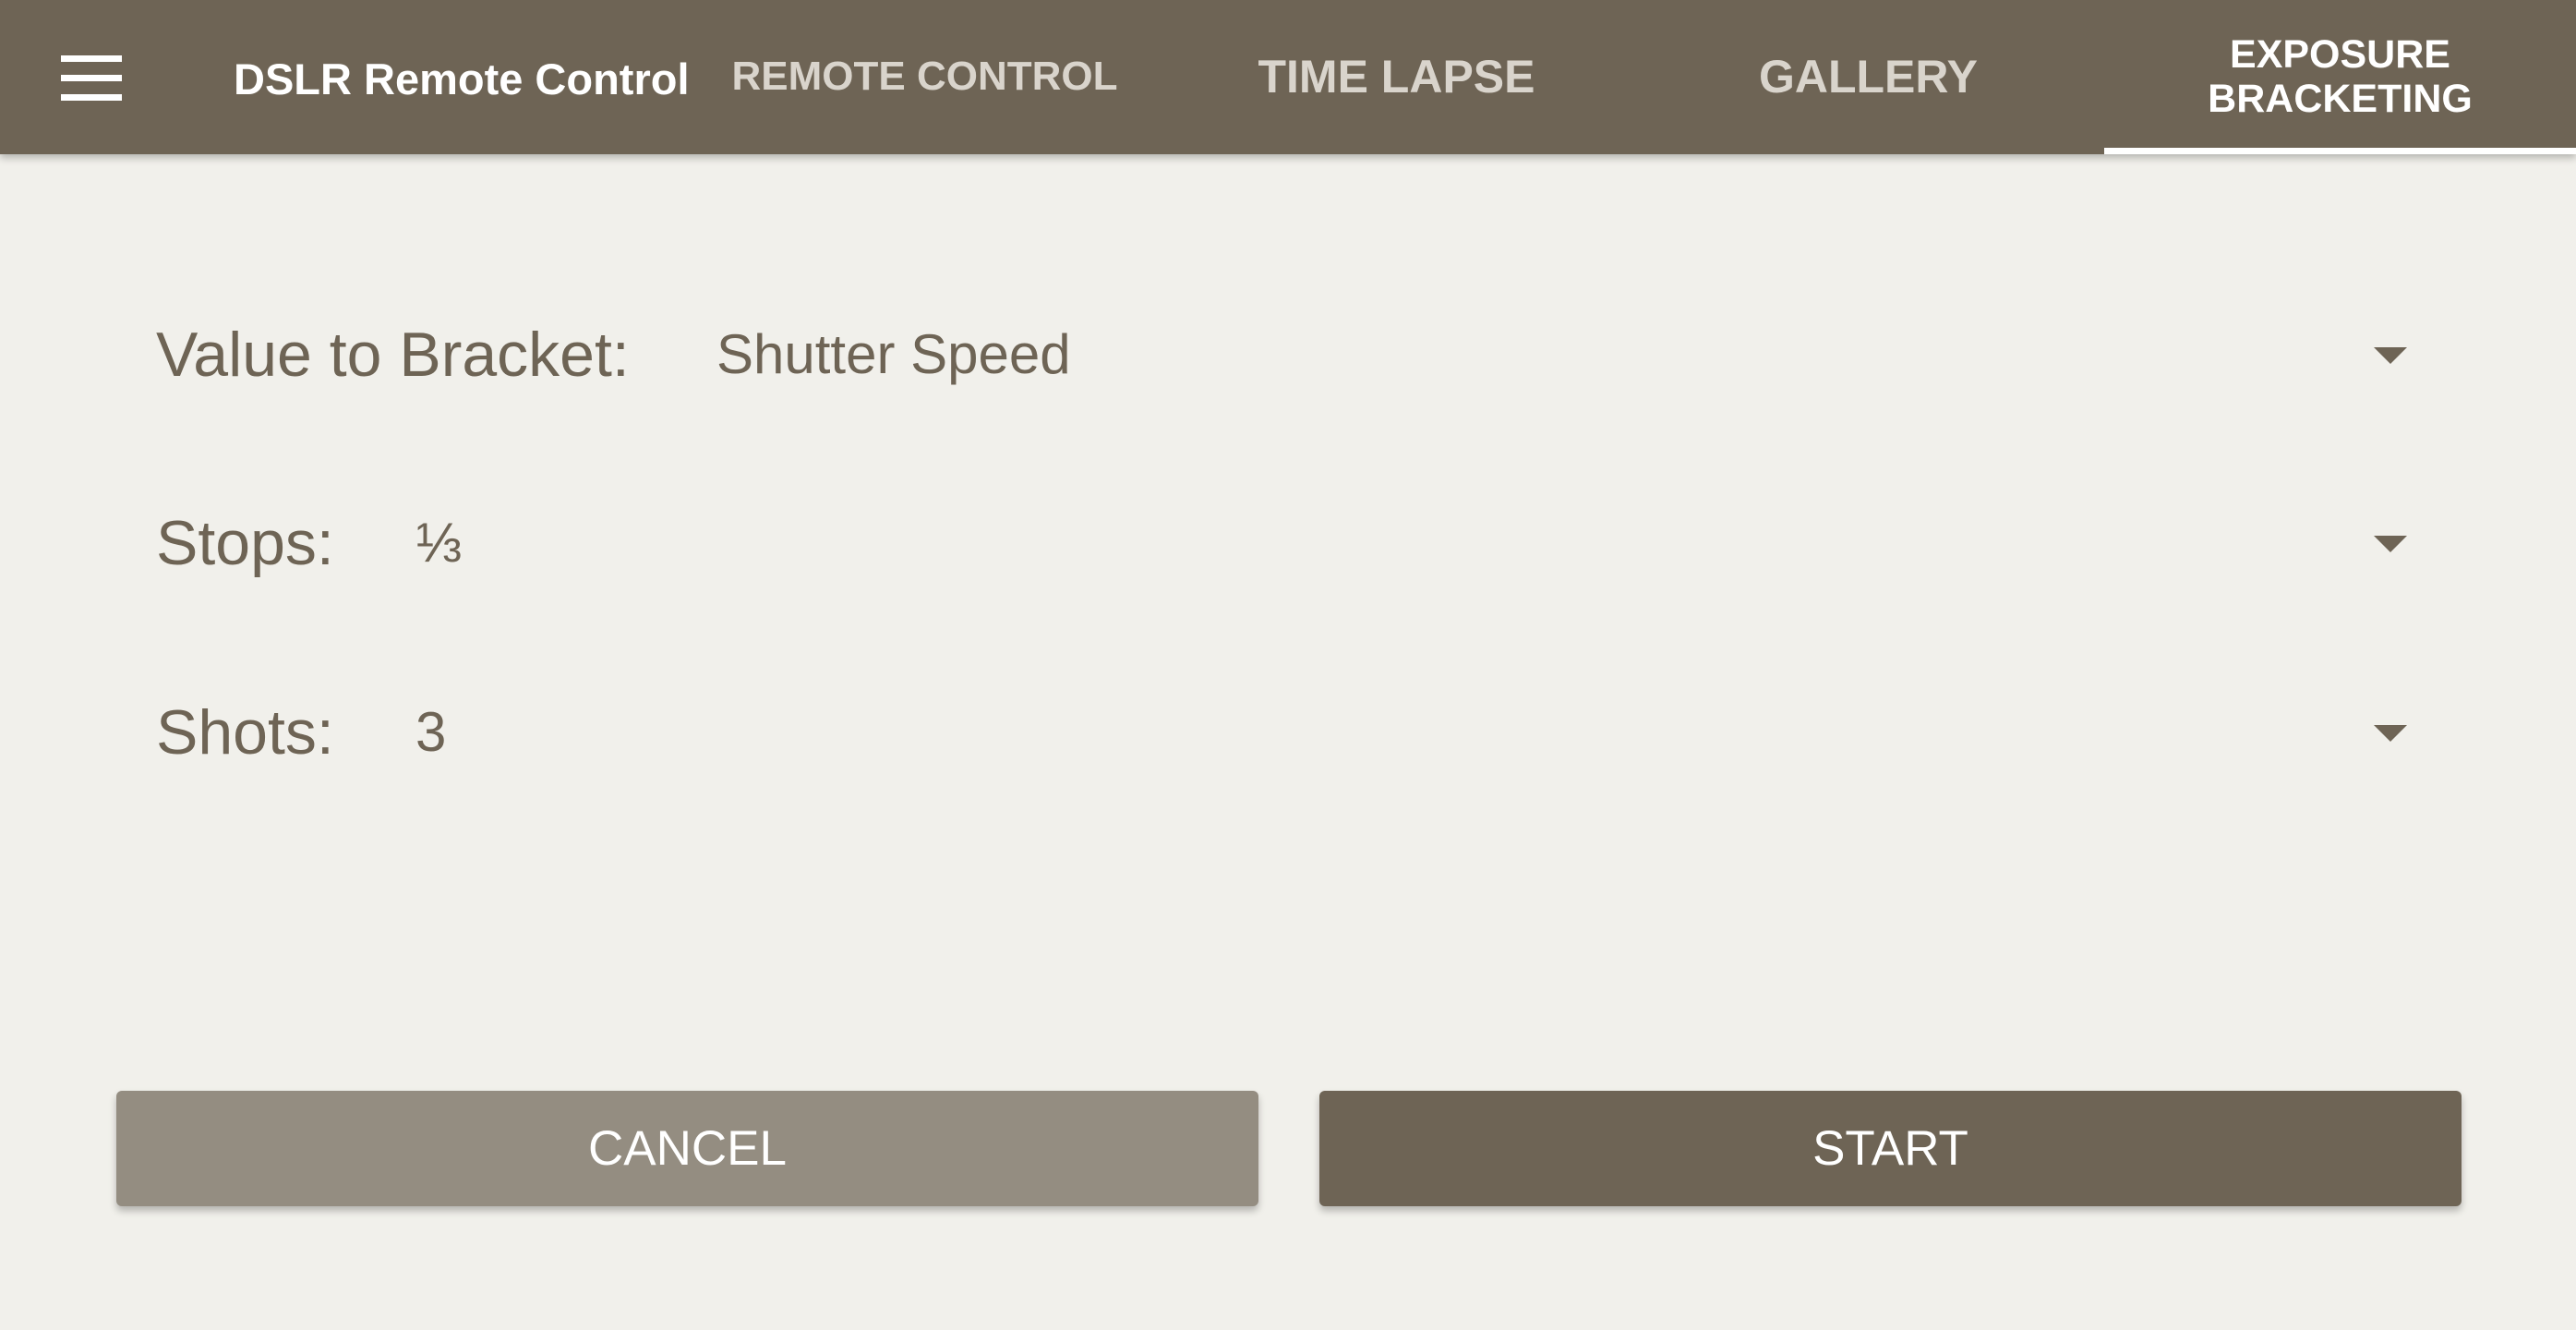  I want to click on value-to-bracket-row: Value to Bracket: Shutter Speed, so click(1310, 354).